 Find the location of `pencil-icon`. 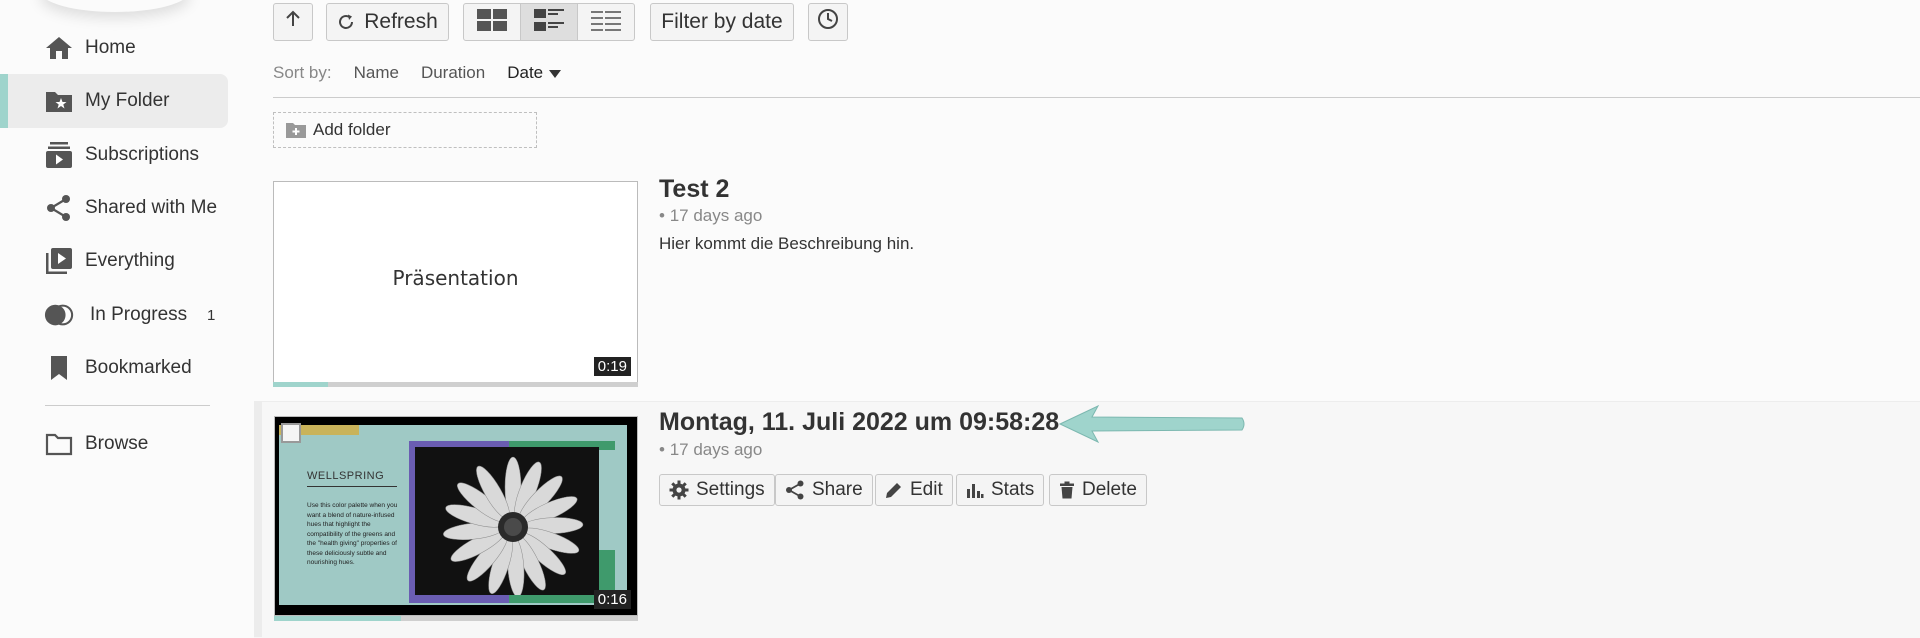

pencil-icon is located at coordinates (897, 490).